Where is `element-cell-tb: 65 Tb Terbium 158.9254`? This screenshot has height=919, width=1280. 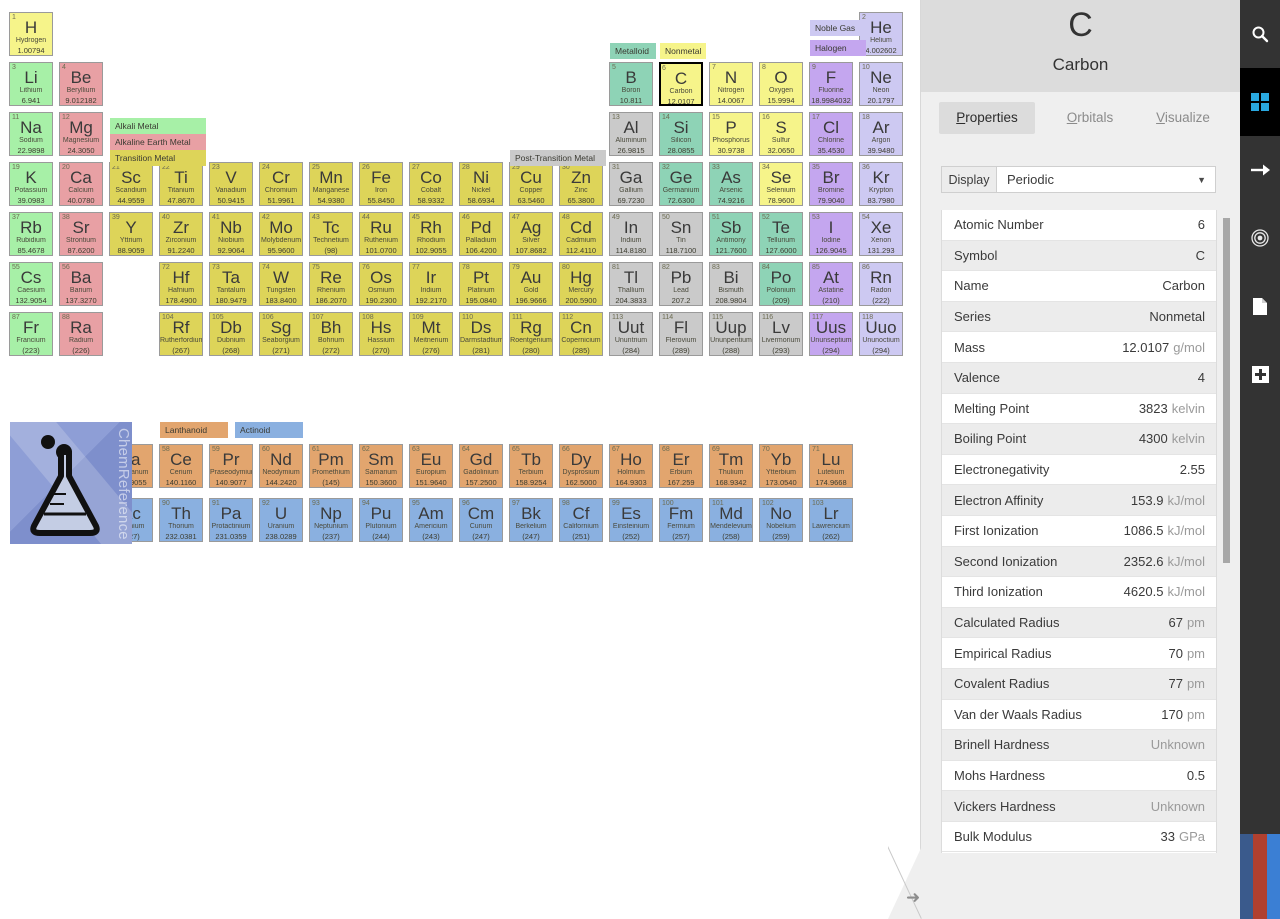
element-cell-tb: 65 Tb Terbium 158.9254 is located at coordinates (531, 466).